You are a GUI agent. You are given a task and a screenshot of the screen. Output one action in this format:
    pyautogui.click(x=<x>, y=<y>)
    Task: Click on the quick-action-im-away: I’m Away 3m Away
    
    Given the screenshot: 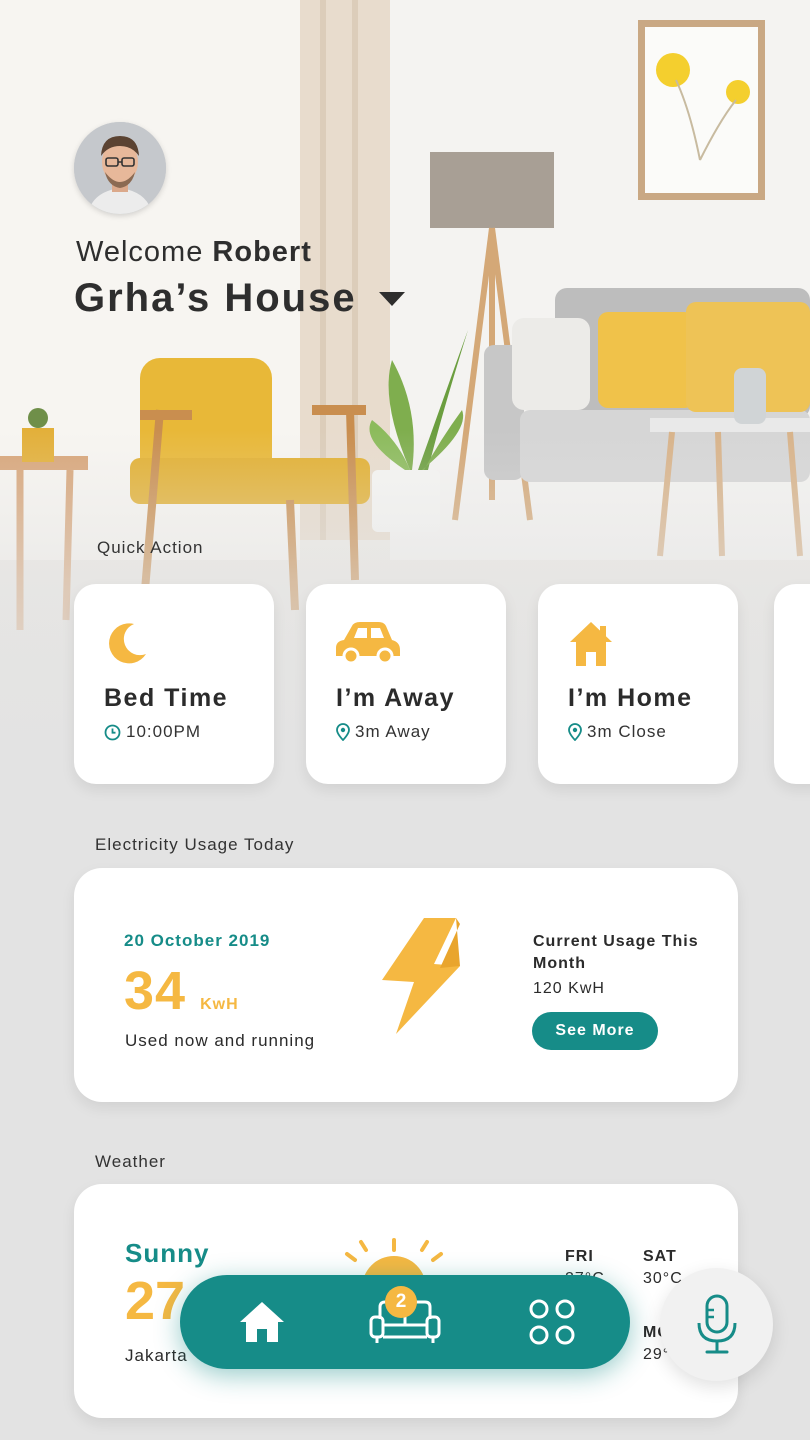 What is the action you would take?
    pyautogui.click(x=406, y=684)
    